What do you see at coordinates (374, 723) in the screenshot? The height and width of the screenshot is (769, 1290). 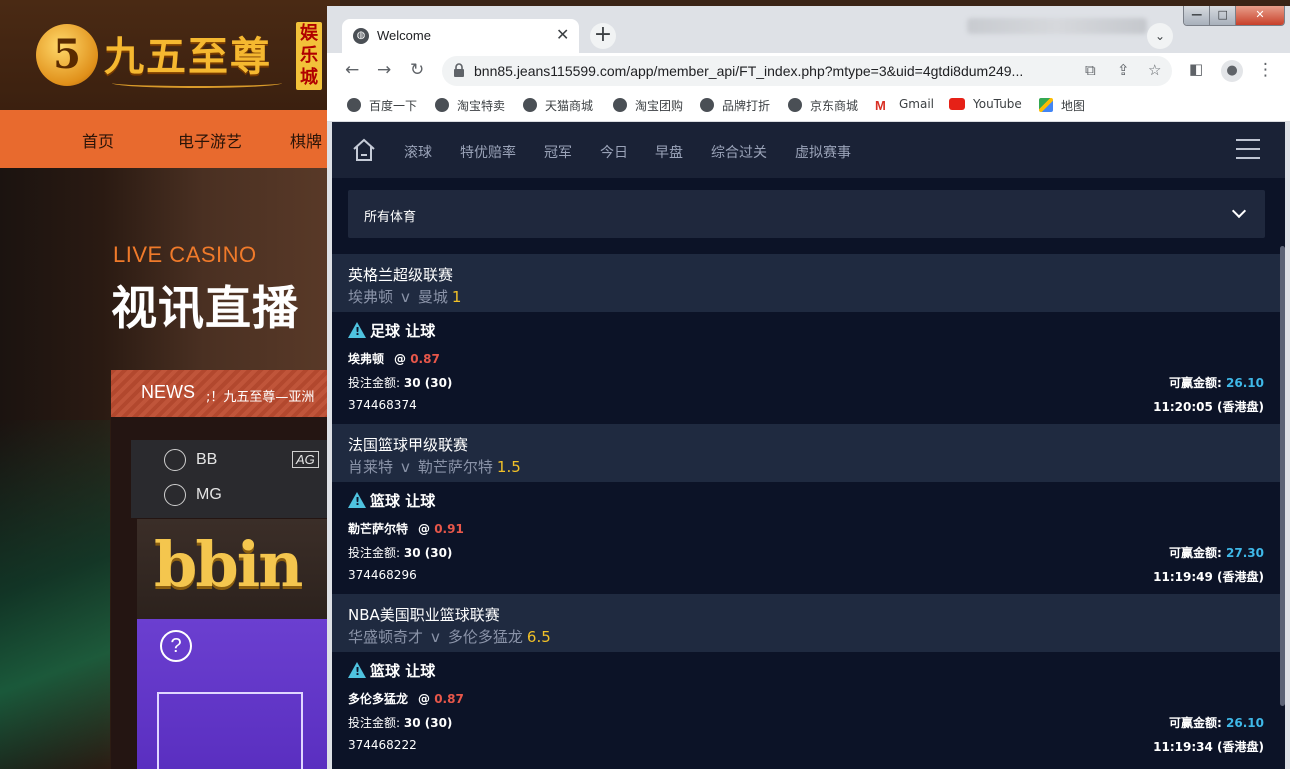 I see `stake-label: 投注金额:` at bounding box center [374, 723].